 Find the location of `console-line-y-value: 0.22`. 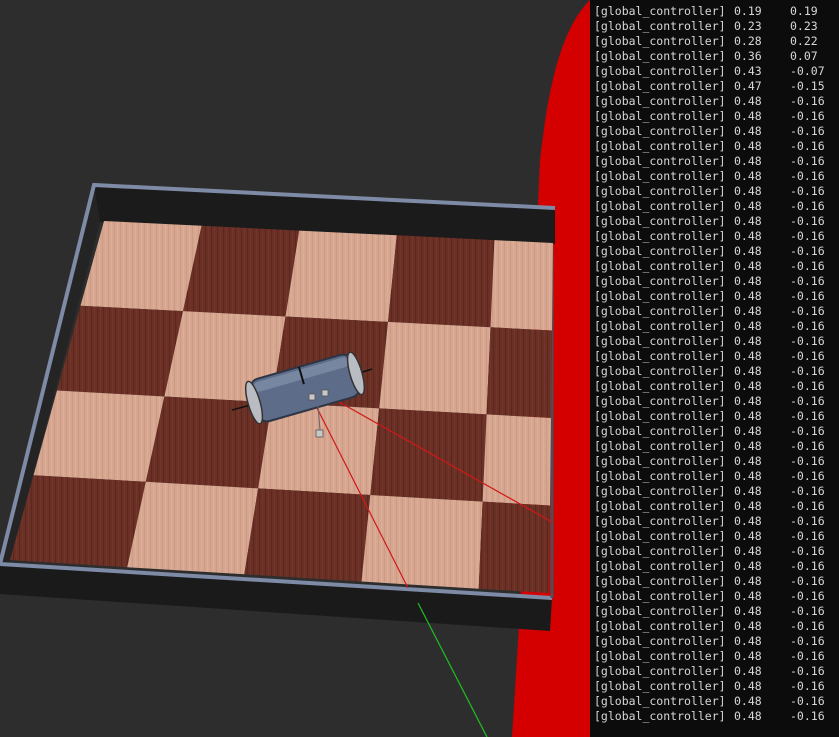

console-line-y-value: 0.22 is located at coordinates (804, 41).